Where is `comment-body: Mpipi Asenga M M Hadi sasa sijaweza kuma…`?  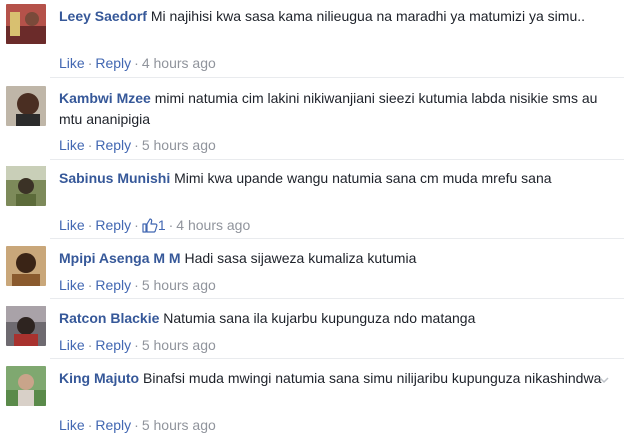
comment-body: Mpipi Asenga M M Hadi sasa sijaweza kuma… is located at coordinates (333, 258).